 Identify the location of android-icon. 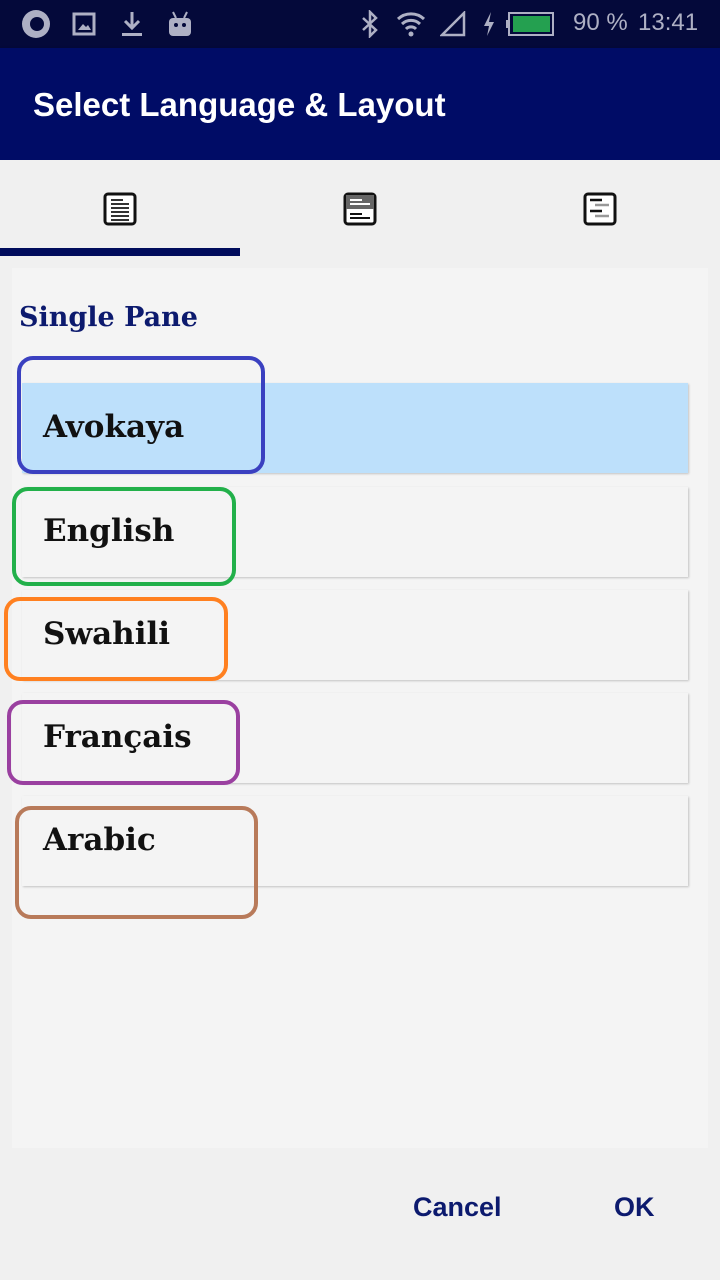
(180, 24).